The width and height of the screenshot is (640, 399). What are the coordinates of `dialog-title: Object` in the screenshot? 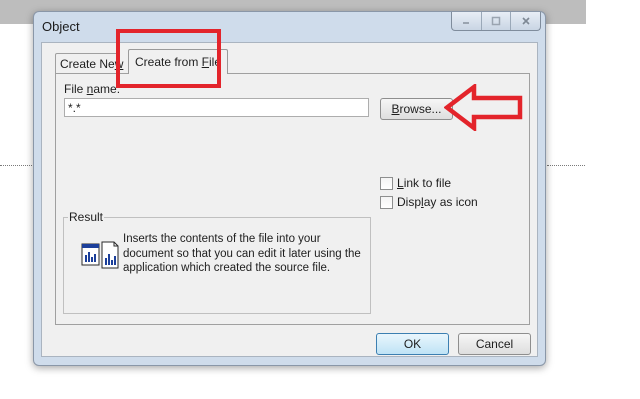 It's located at (61, 26).